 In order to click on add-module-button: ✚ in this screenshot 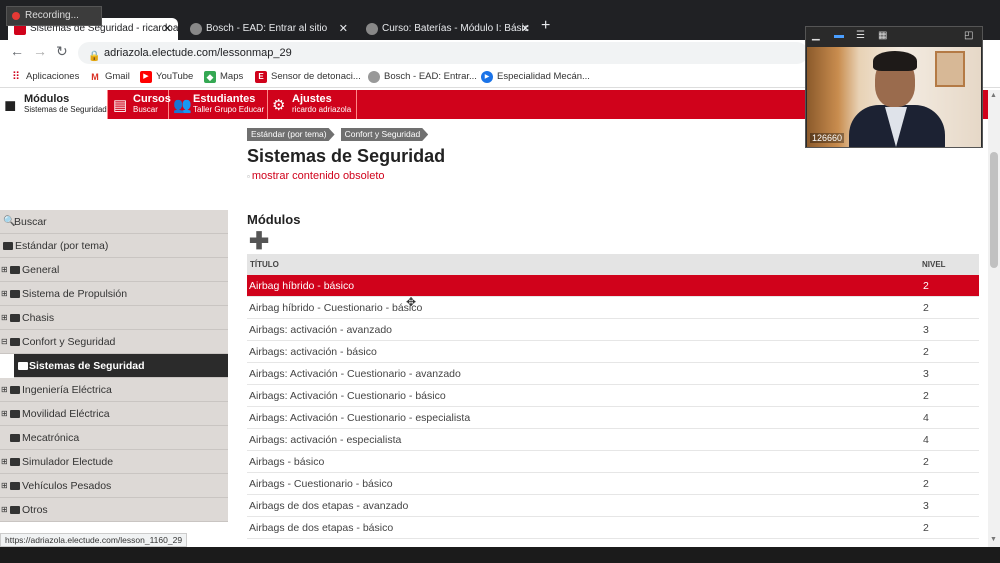, I will do `click(259, 242)`.